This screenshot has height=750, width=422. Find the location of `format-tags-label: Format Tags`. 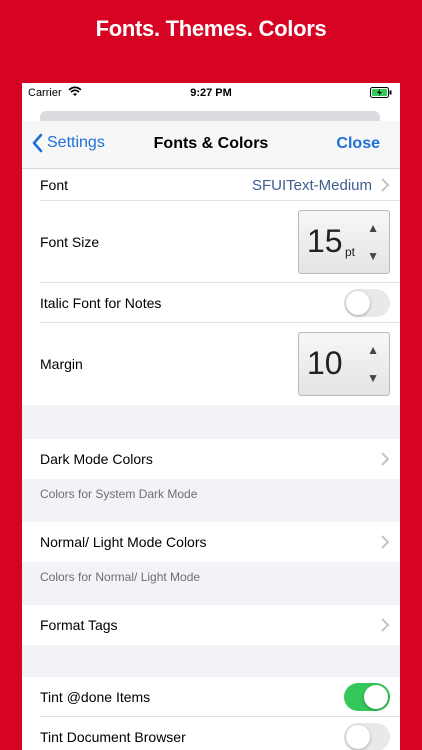

format-tags-label: Format Tags is located at coordinates (79, 625).